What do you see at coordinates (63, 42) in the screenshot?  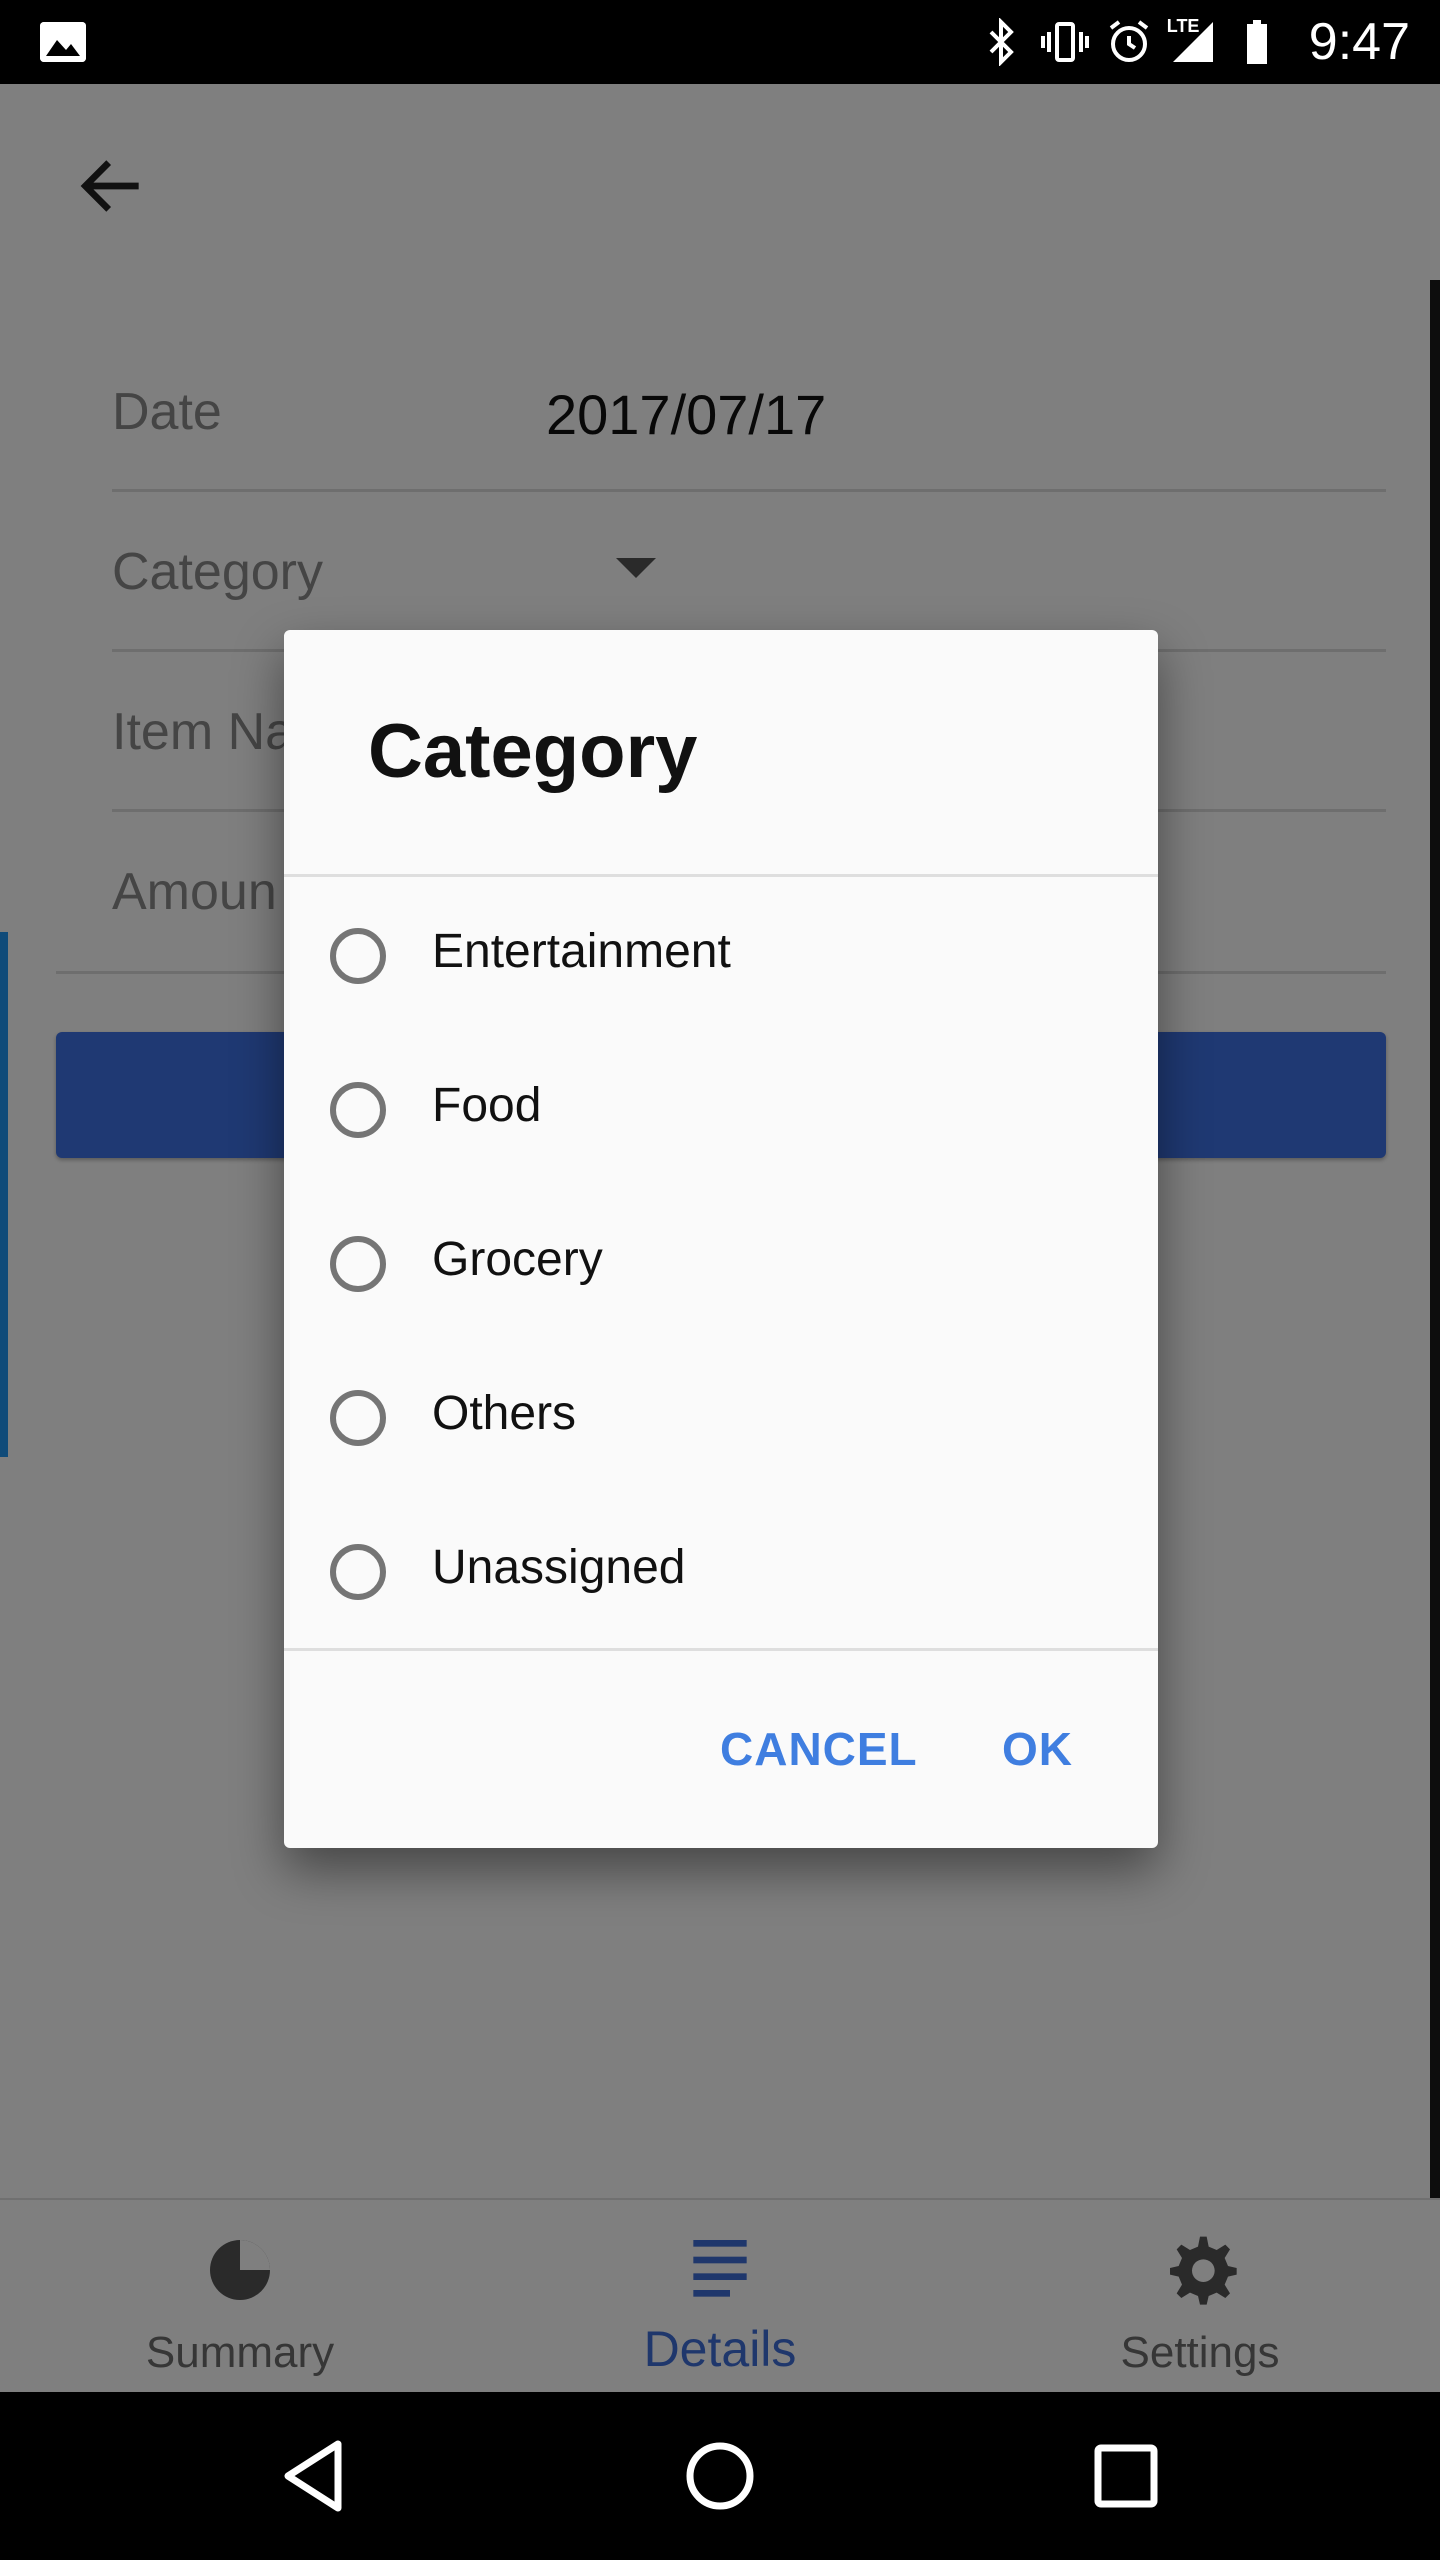 I see `gallery-icon` at bounding box center [63, 42].